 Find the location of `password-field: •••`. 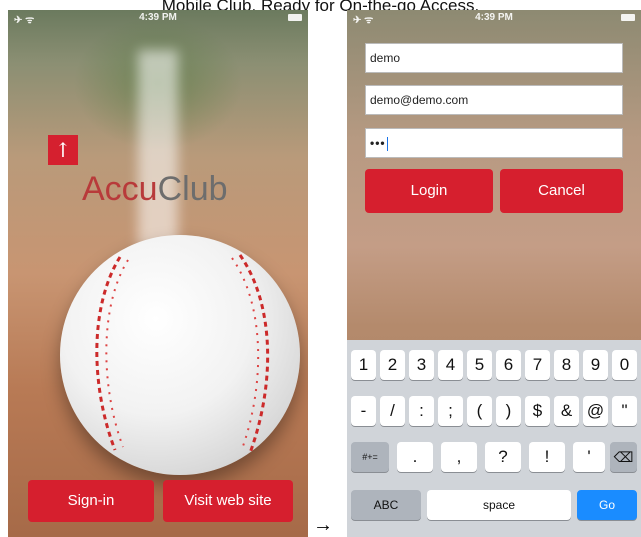

password-field: ••• is located at coordinates (494, 143).